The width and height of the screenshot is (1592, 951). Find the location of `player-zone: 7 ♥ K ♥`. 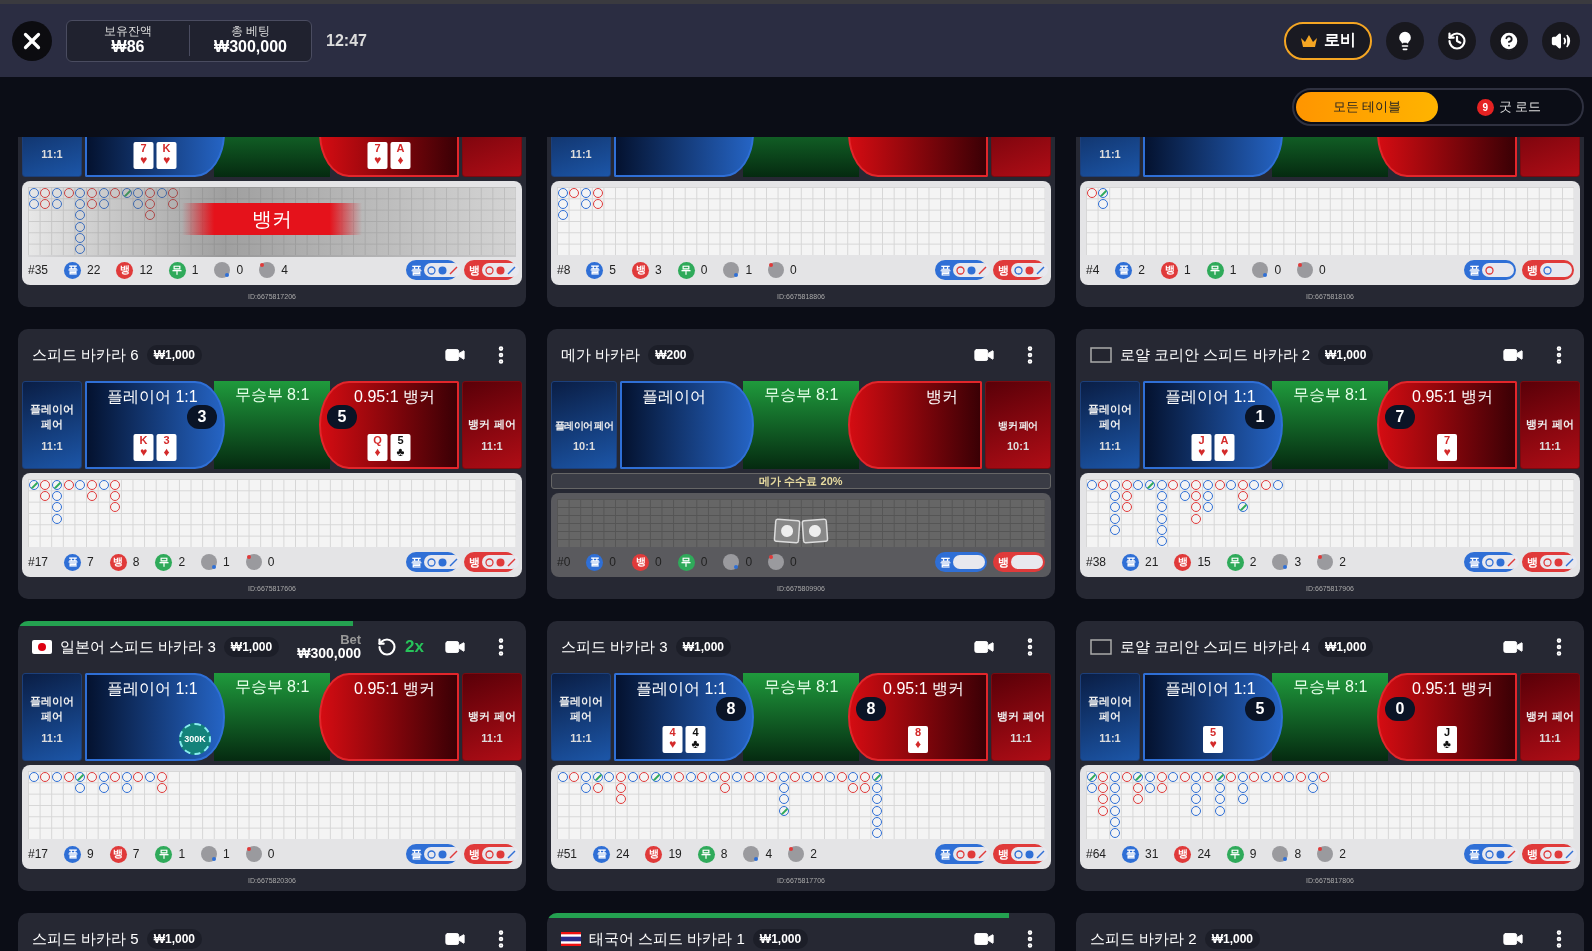

player-zone: 7 ♥ K ♥ is located at coordinates (155, 157).